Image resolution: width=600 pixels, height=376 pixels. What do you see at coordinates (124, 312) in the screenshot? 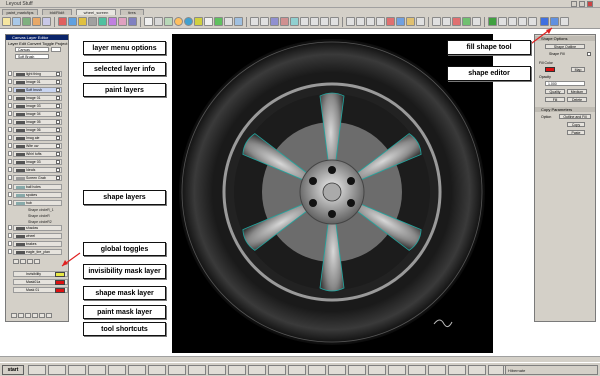
I see `callout-paint-mask-layer: paint mask layer` at bounding box center [124, 312].